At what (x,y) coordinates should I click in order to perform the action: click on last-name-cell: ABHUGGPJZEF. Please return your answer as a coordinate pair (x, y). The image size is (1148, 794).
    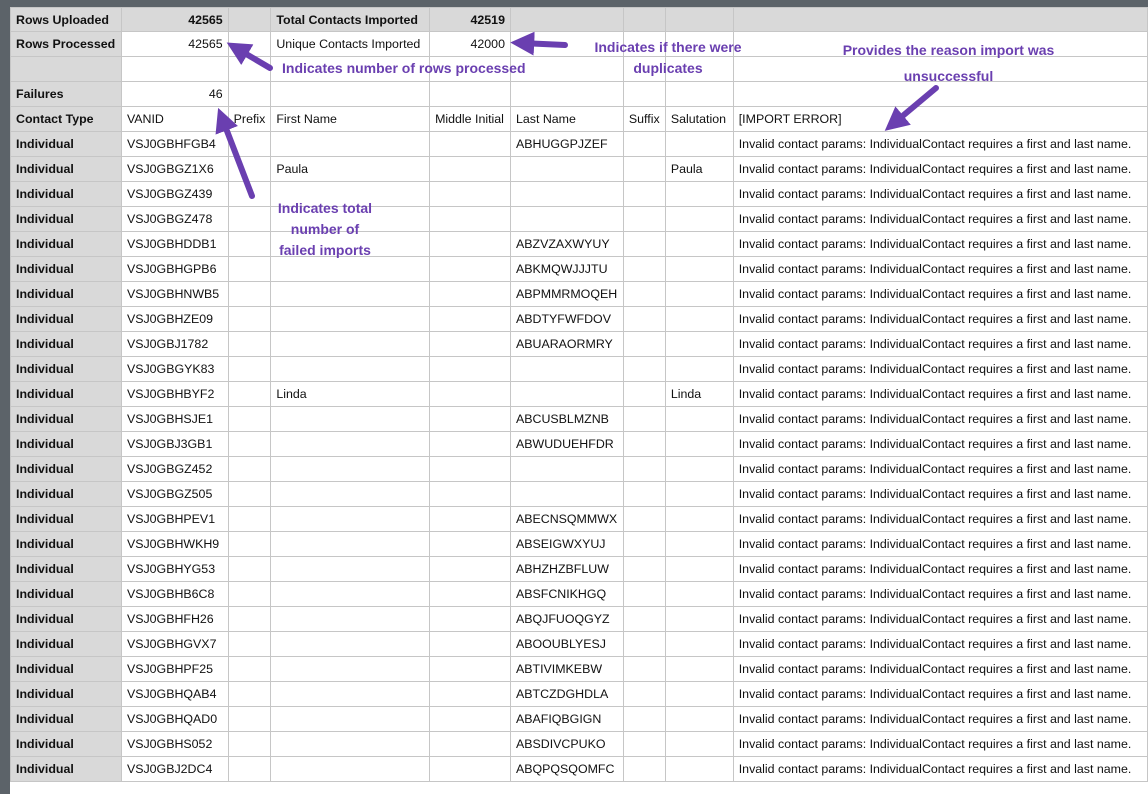
    Looking at the image, I should click on (566, 144).